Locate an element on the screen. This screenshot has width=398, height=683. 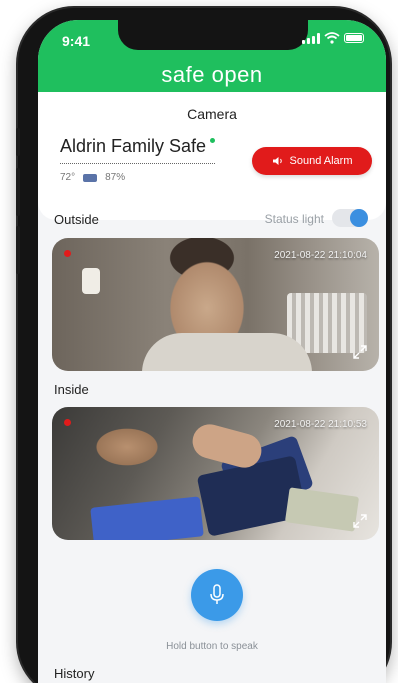
safe-selector: Aldrin Family Safe is located at coordinates (138, 150).